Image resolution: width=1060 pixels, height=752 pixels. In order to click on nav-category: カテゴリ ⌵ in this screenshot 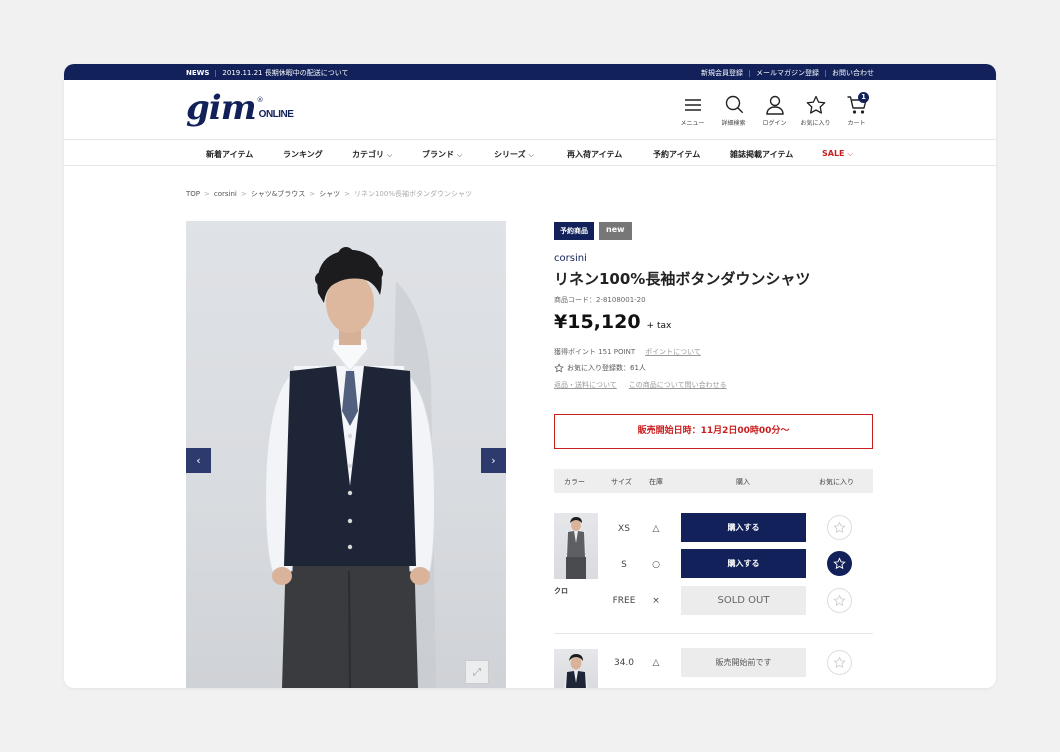, I will do `click(372, 154)`.